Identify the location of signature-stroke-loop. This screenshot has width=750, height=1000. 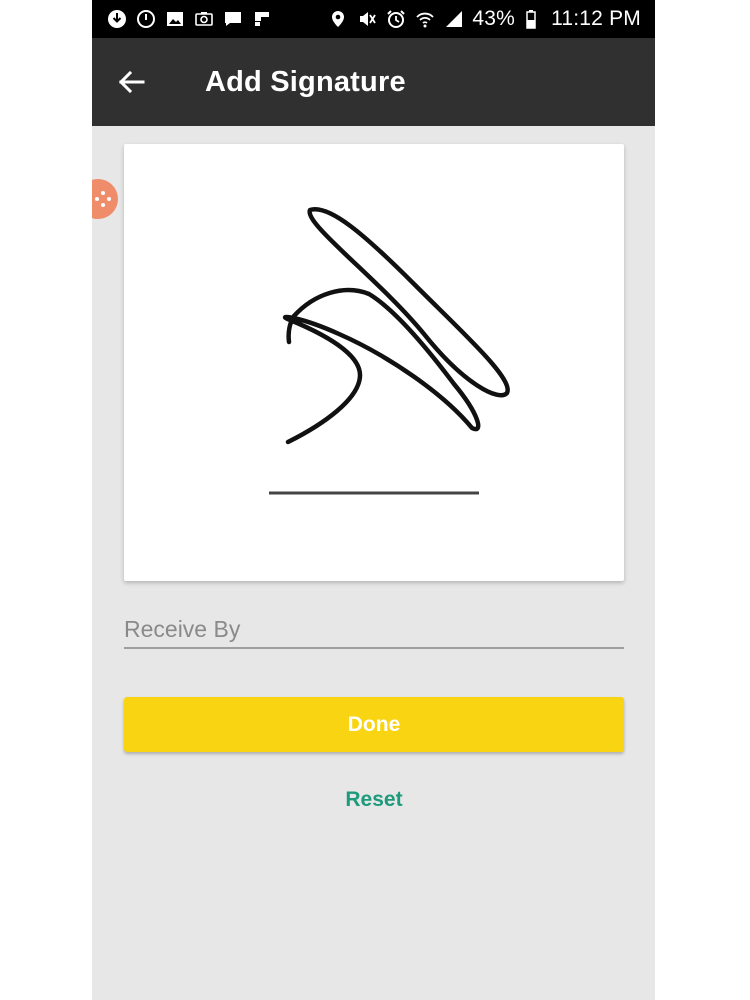
(408, 302).